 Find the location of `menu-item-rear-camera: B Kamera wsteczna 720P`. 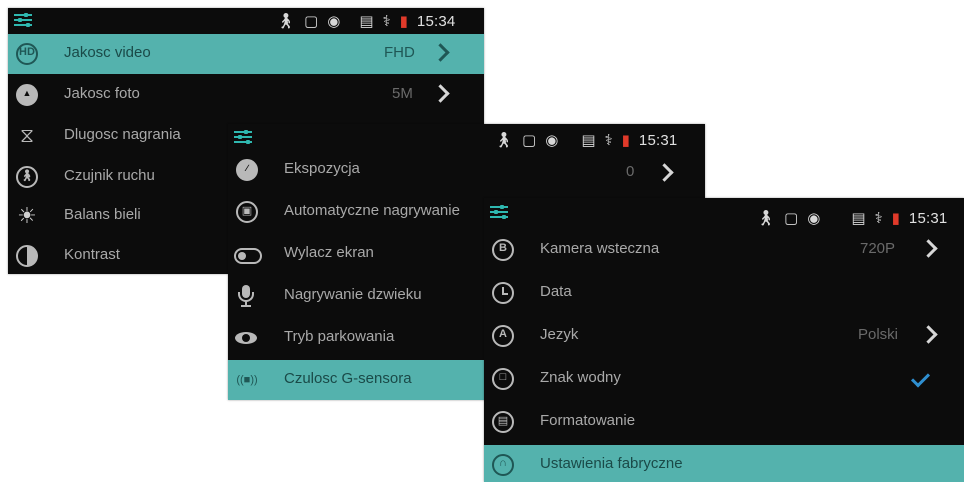

menu-item-rear-camera: B Kamera wsteczna 720P is located at coordinates (724, 250).